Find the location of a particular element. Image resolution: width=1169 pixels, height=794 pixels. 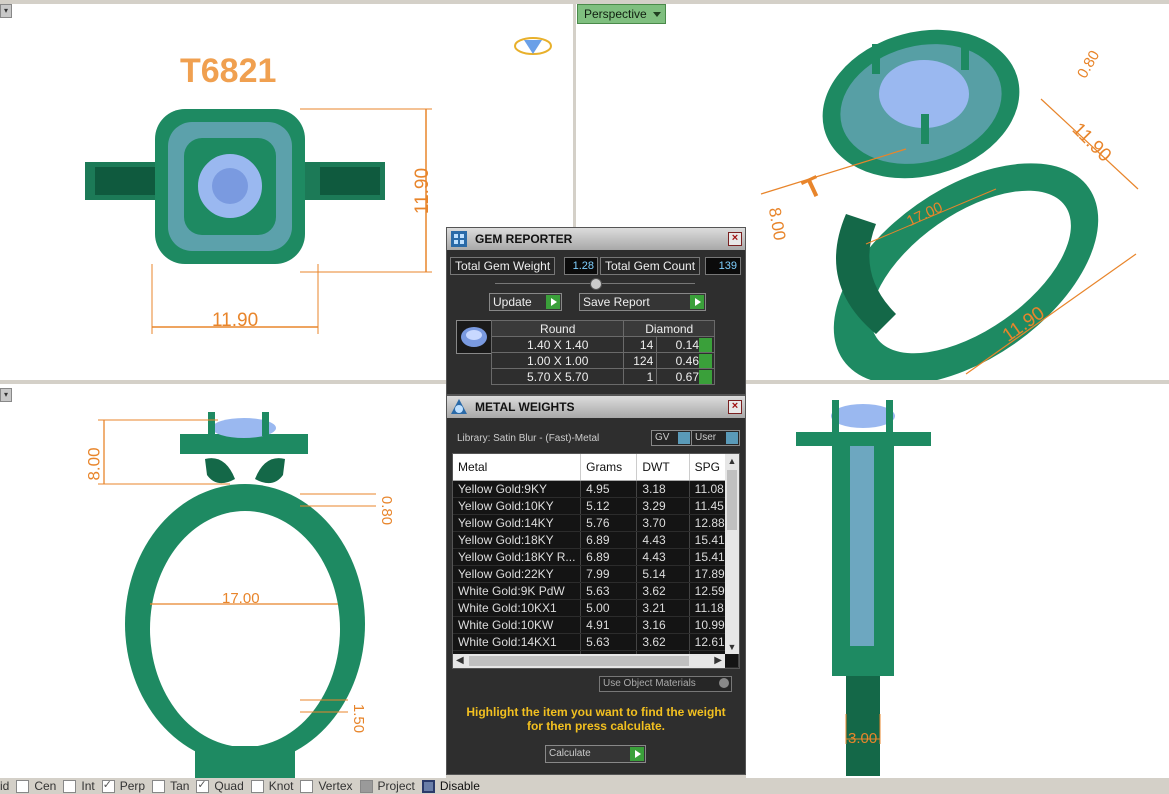

table-row: White Gold:14KX1 5.63 3.62 12.61 is located at coordinates (596, 642).